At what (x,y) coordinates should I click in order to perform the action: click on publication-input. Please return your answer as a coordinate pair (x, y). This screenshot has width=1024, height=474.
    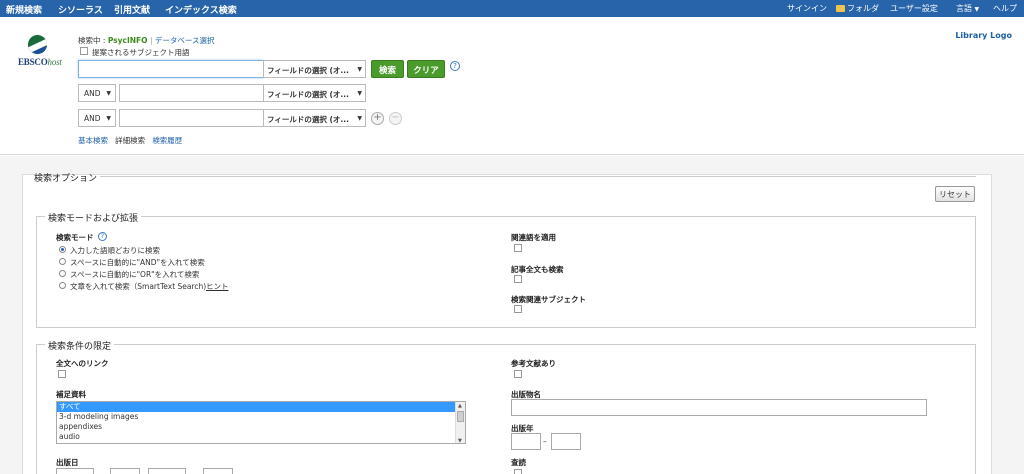
    Looking at the image, I should click on (719, 407).